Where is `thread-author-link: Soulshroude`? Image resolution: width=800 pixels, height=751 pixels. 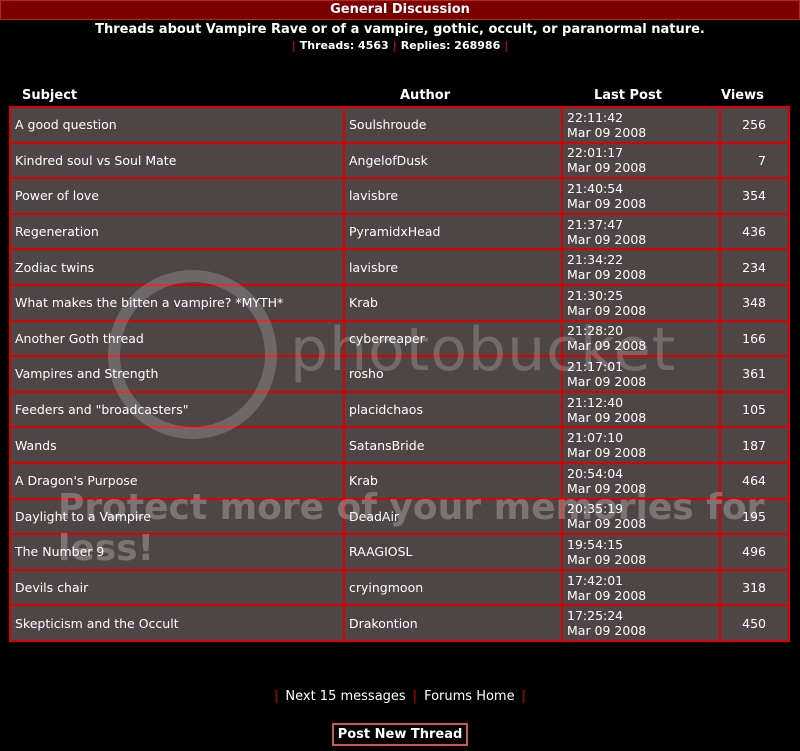 thread-author-link: Soulshroude is located at coordinates (453, 125).